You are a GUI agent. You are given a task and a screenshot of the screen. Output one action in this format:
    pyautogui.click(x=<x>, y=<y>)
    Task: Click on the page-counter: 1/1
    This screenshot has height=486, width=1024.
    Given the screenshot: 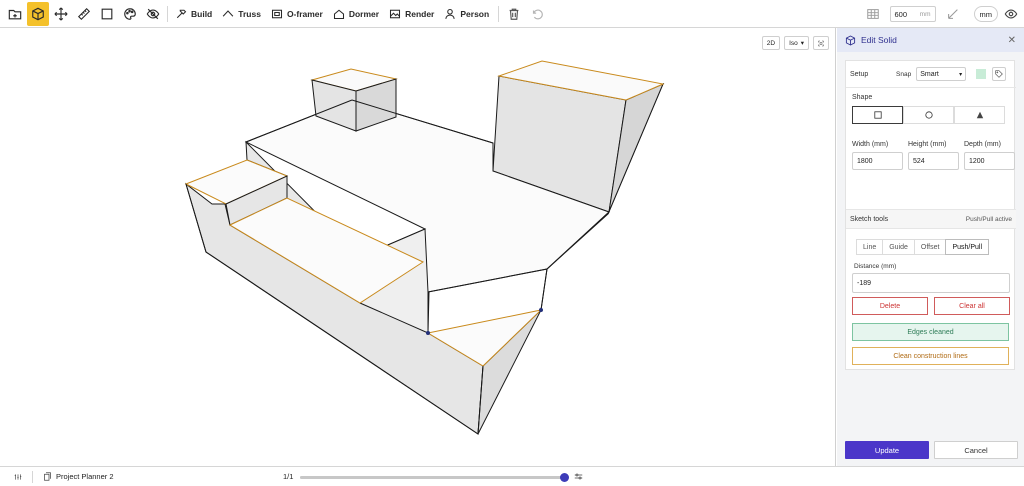 What is the action you would take?
    pyautogui.click(x=288, y=476)
    